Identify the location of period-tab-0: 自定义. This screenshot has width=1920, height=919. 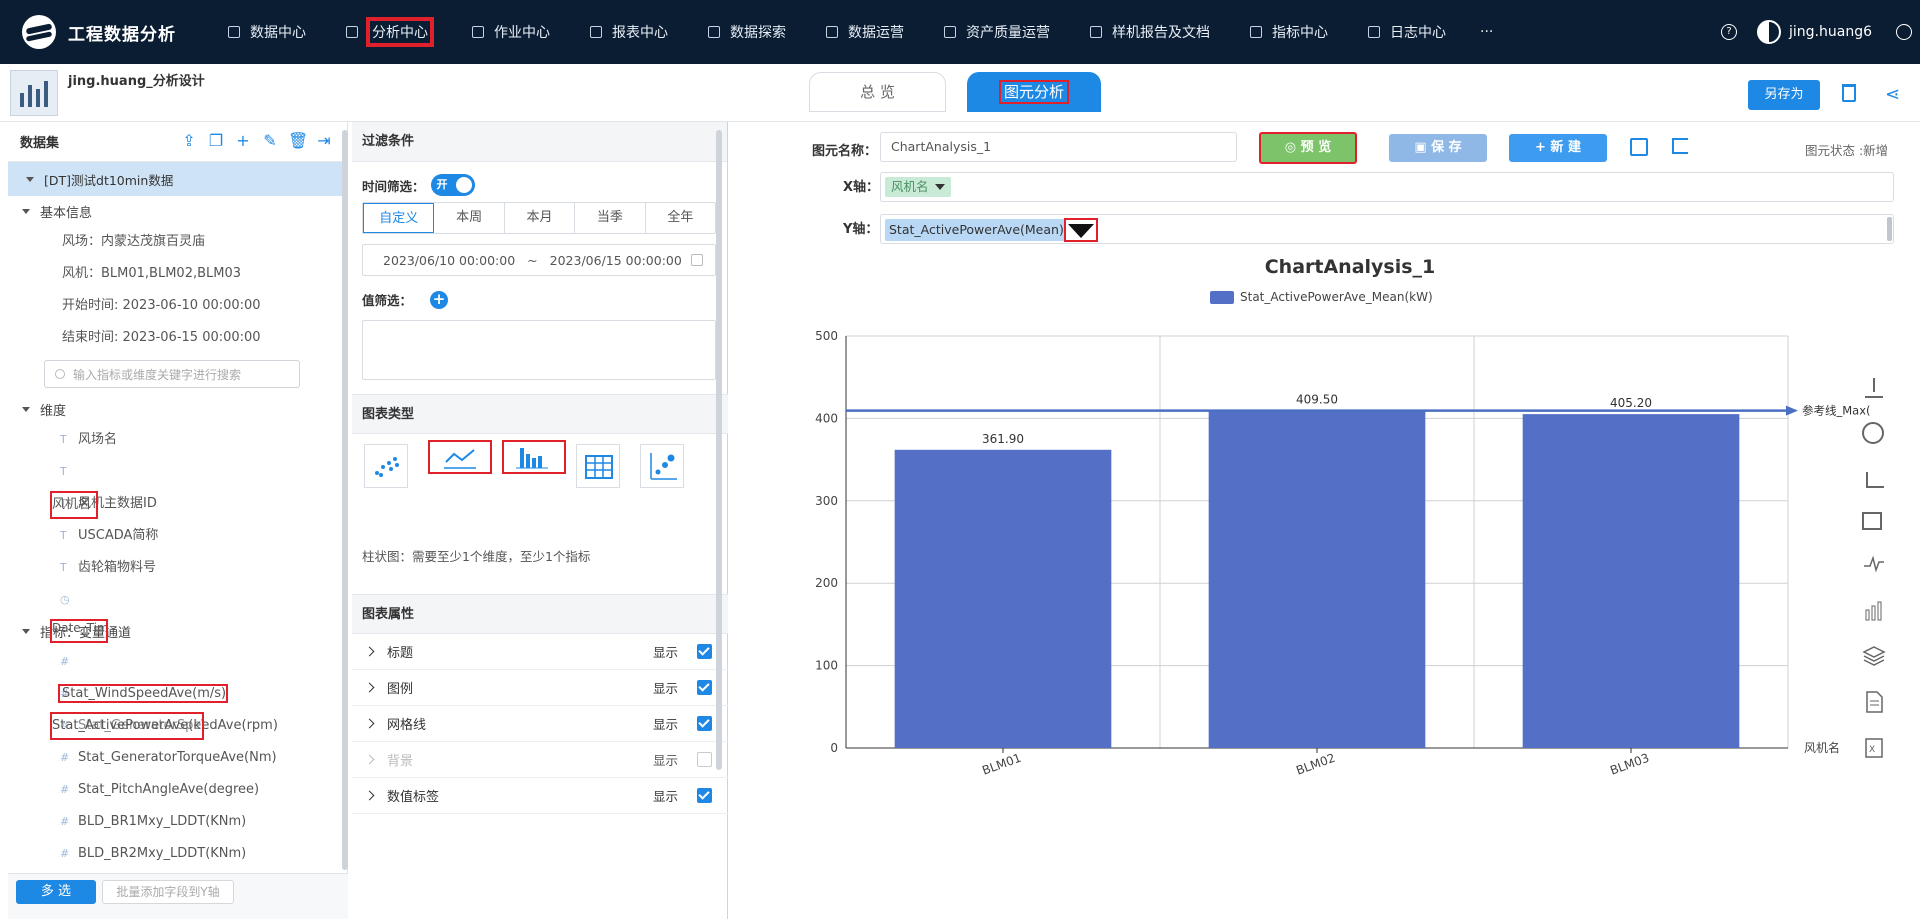
(399, 218).